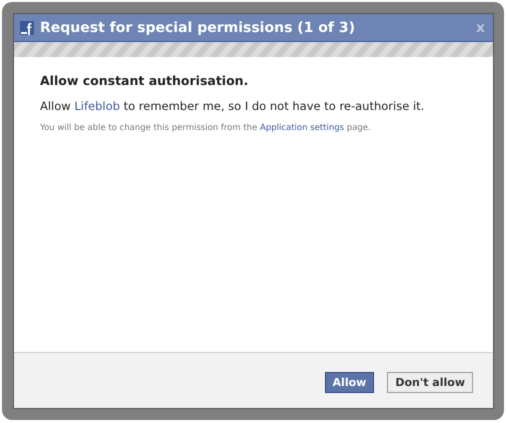  Describe the element at coordinates (430, 382) in the screenshot. I see `deny-button: Don't allow` at that location.